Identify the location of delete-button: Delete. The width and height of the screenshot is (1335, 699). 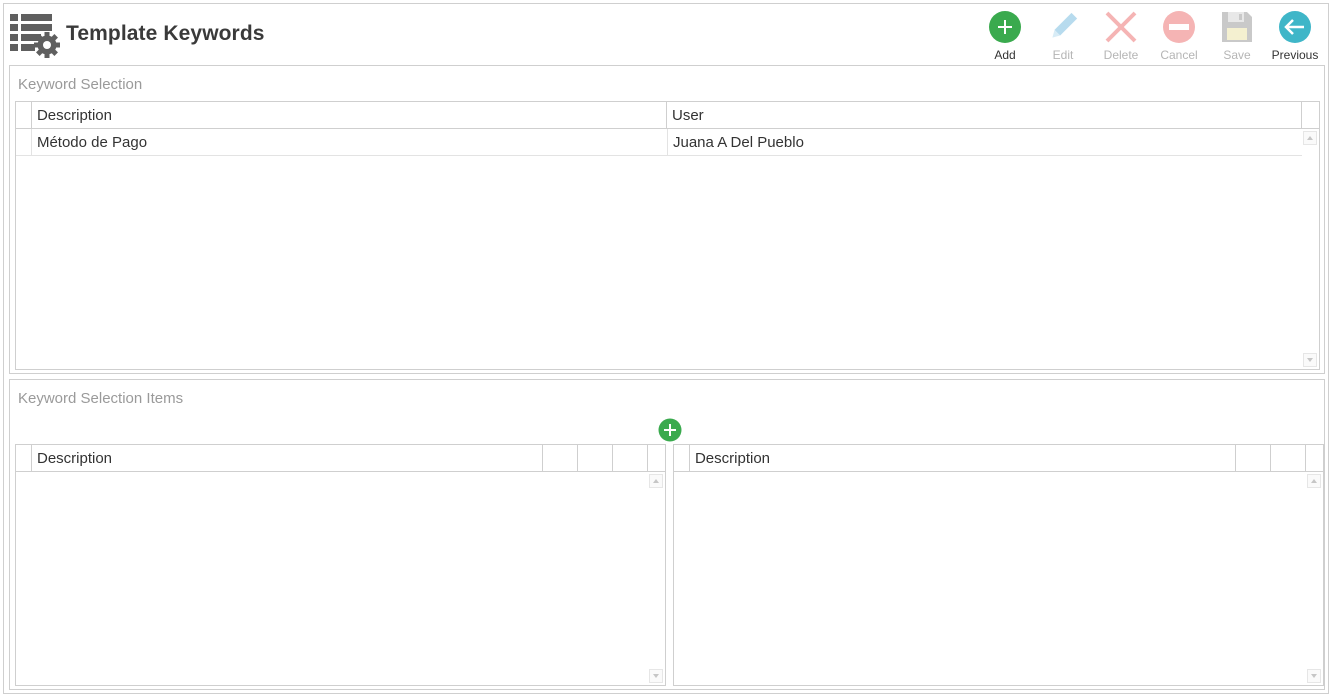
(1121, 36).